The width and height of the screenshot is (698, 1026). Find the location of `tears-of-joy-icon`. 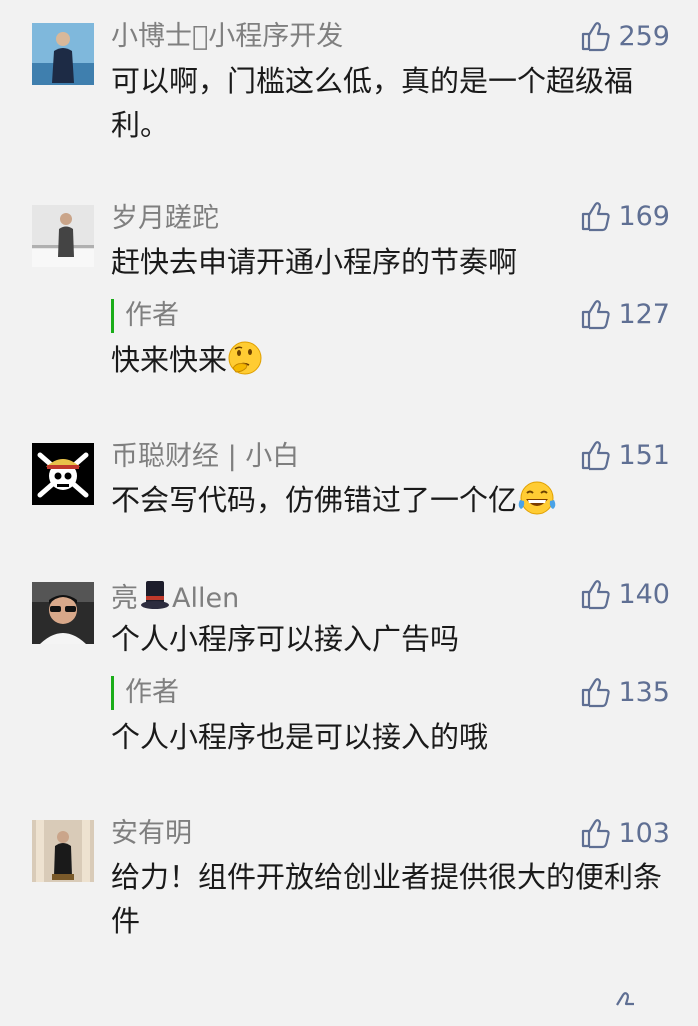

tears-of-joy-icon is located at coordinates (537, 504).